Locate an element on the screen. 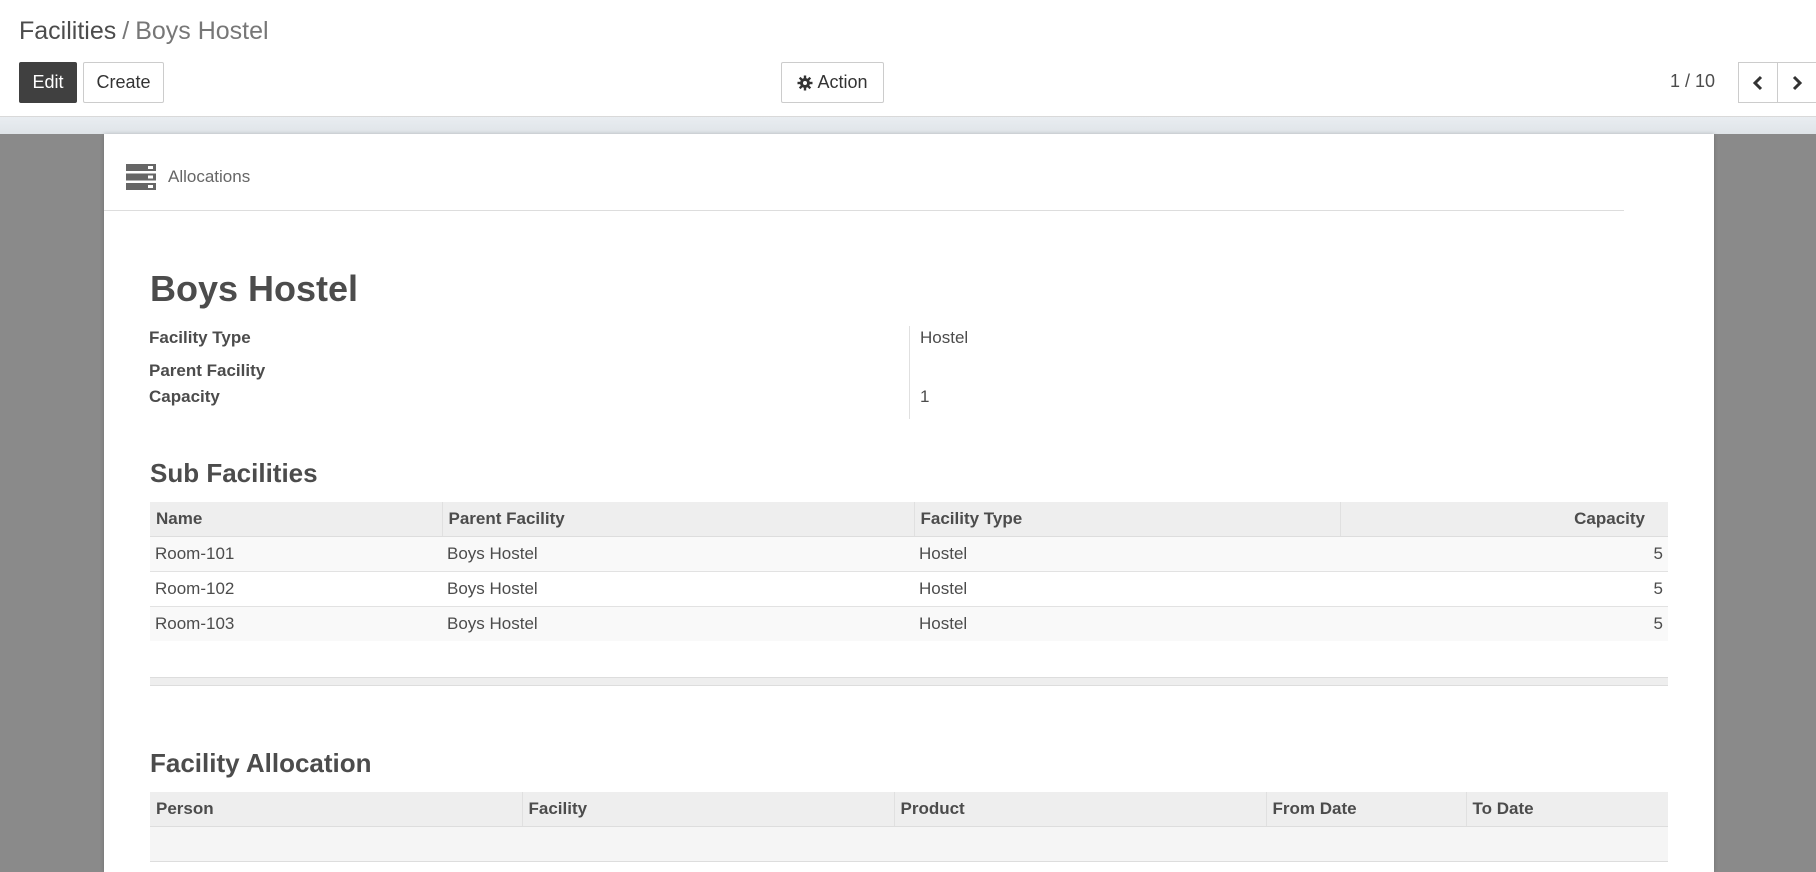 This screenshot has height=872, width=1816. sub-facilities-table-footer is located at coordinates (909, 681).